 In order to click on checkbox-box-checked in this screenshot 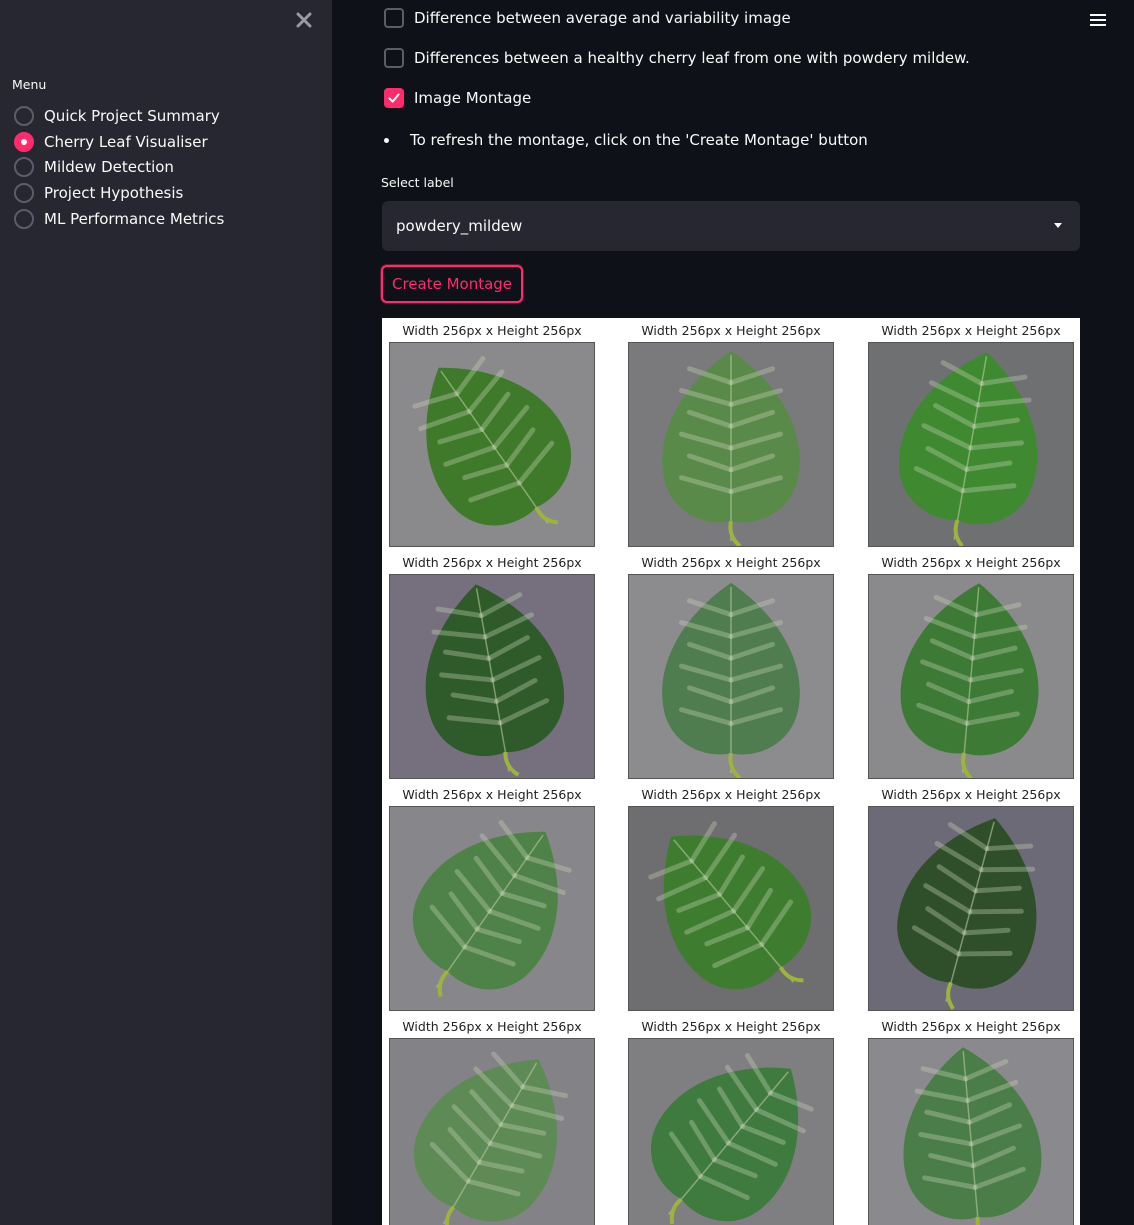, I will do `click(394, 98)`.